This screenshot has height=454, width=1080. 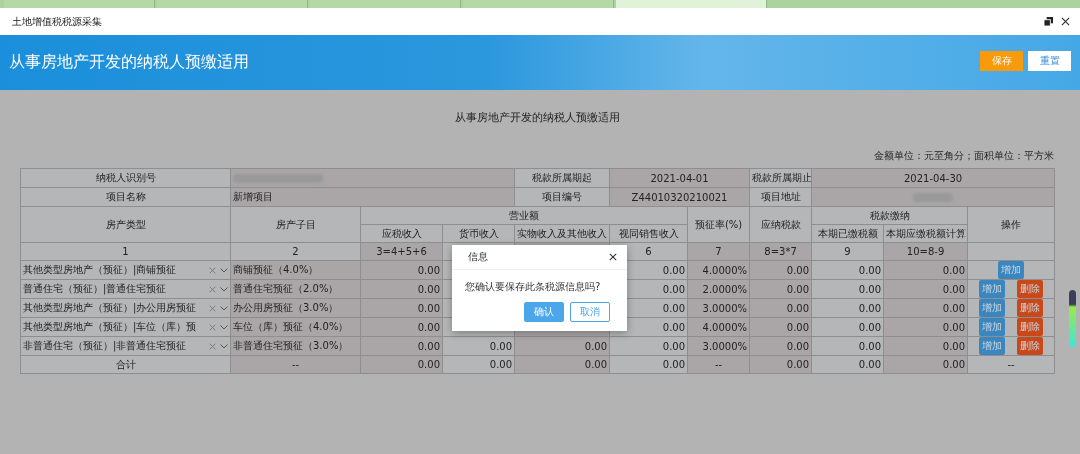 I want to click on column-header: 操作, so click(x=1011, y=224).